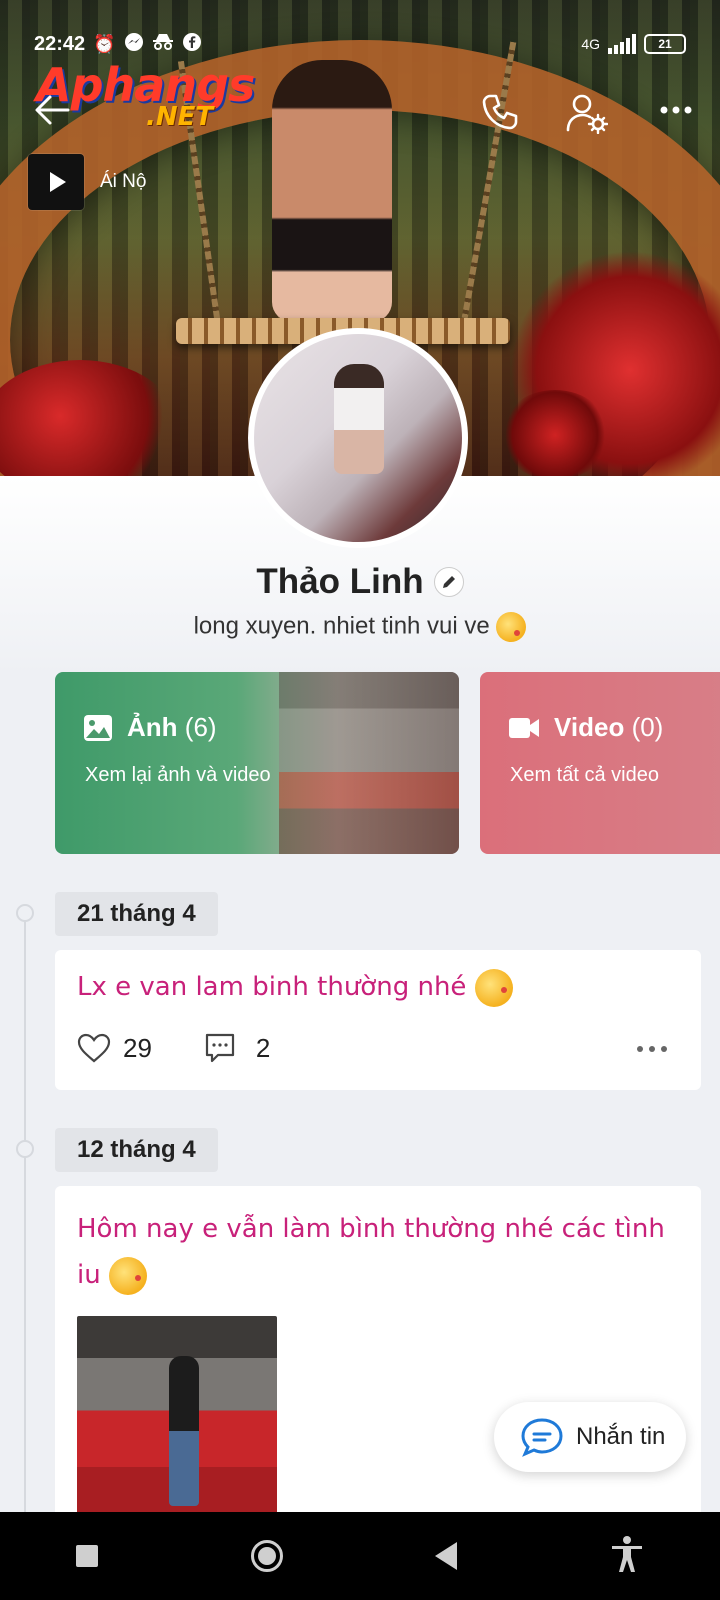  Describe the element at coordinates (590, 44) in the screenshot. I see `network-type: 4G` at that location.